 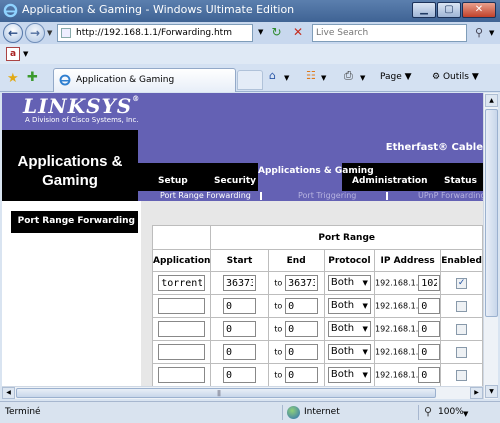 What do you see at coordinates (272, 75) in the screenshot?
I see `home-icon: ⌂` at bounding box center [272, 75].